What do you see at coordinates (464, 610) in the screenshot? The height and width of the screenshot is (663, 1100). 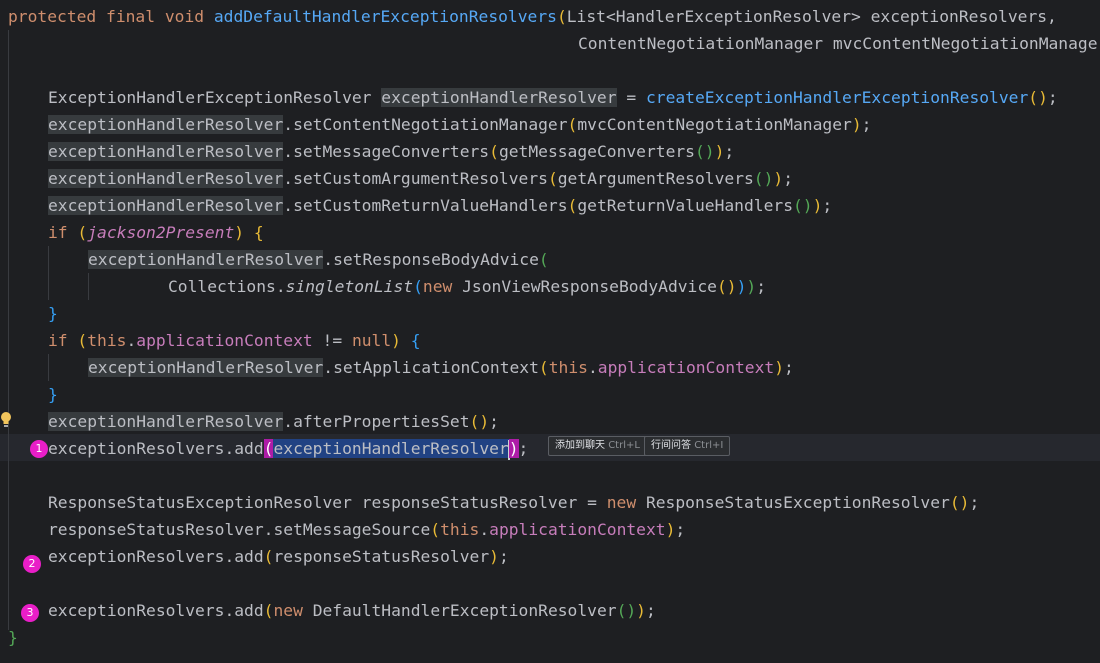 I see `code-token: DefaultHandlerExceptionResolver` at bounding box center [464, 610].